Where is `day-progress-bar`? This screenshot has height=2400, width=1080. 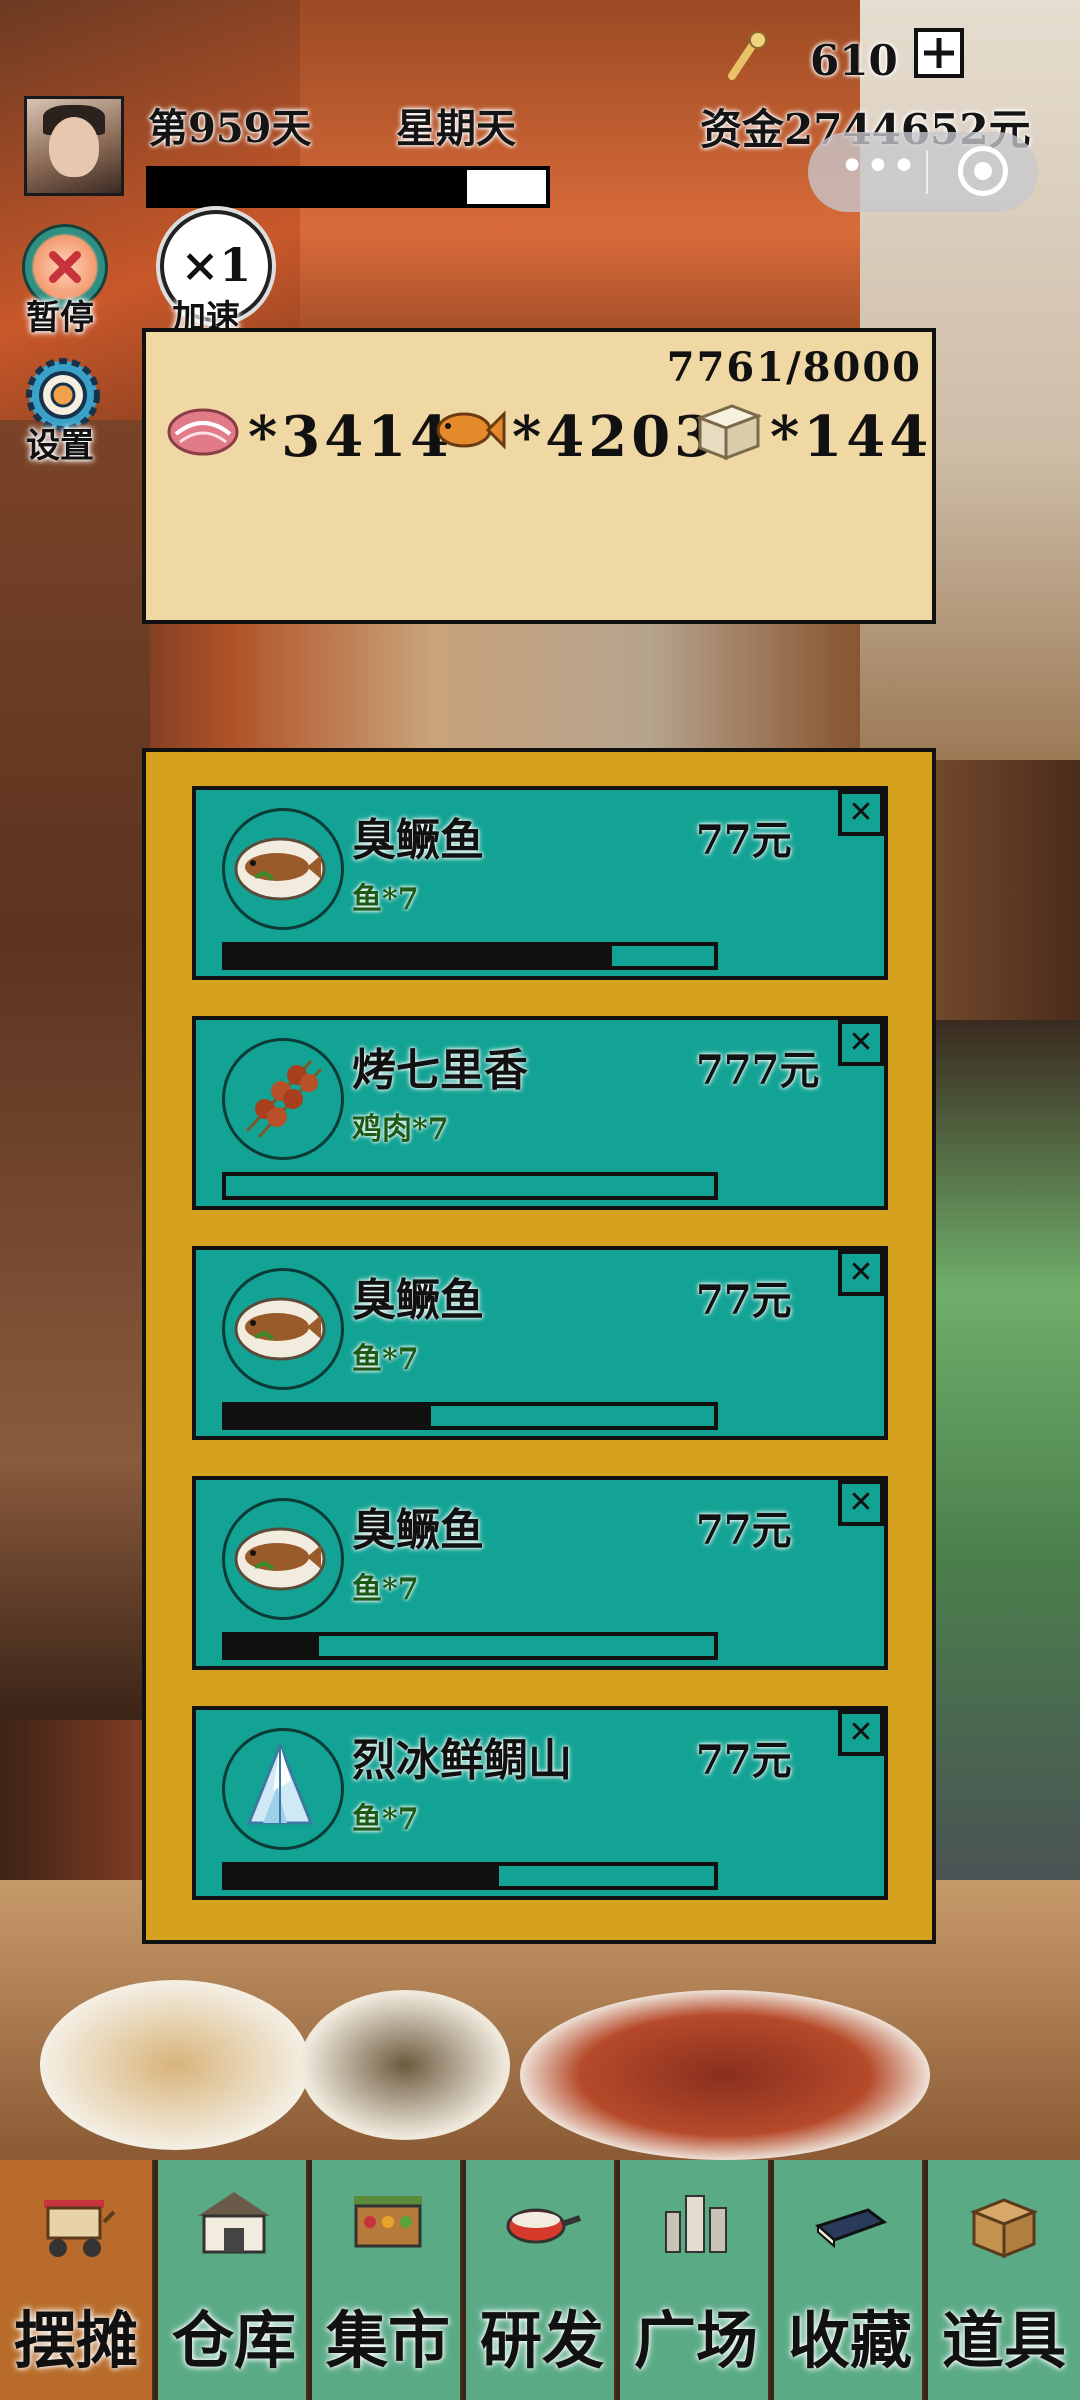
day-progress-bar is located at coordinates (348, 187).